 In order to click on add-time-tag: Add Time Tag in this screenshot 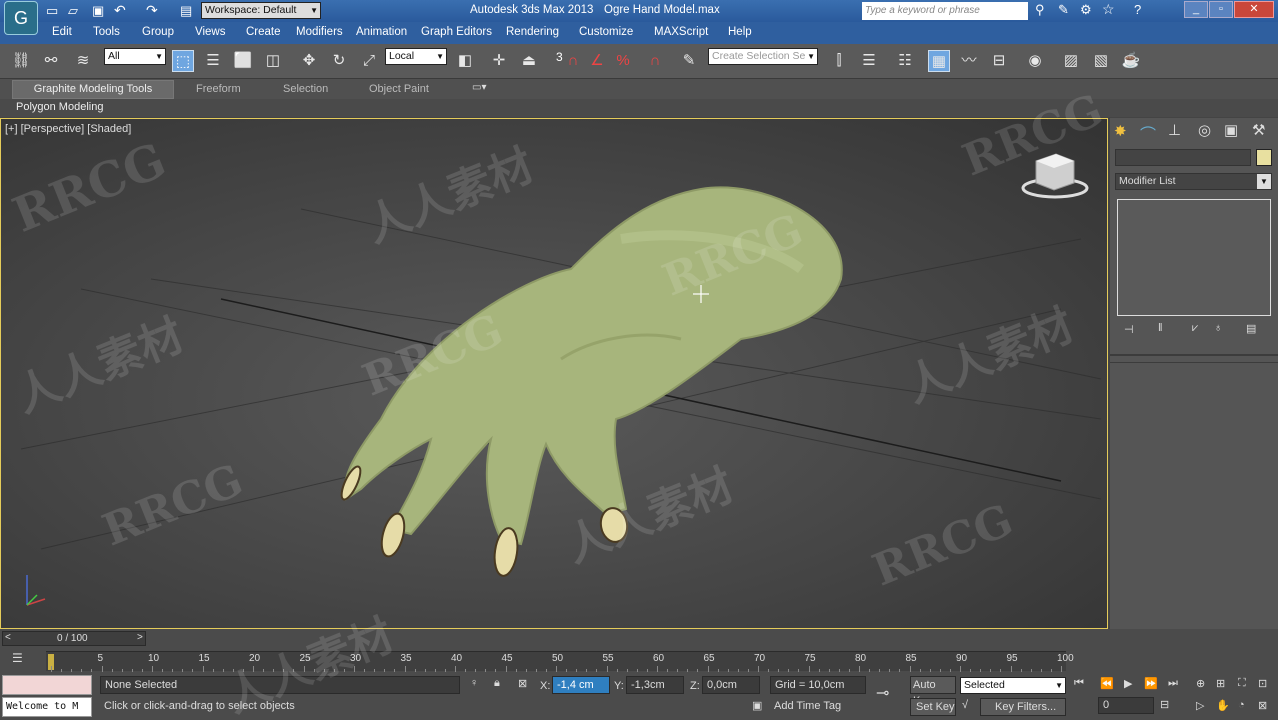, I will do `click(818, 707)`.